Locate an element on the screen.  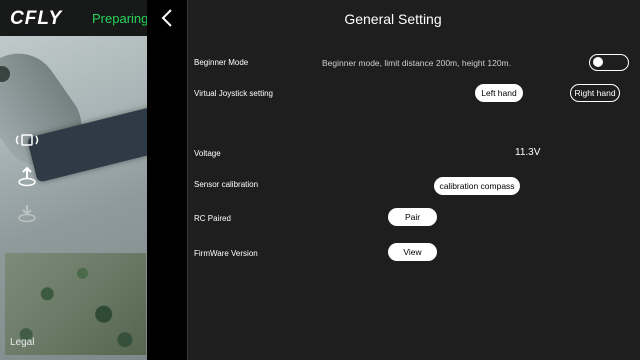
pair-button: Pair is located at coordinates (412, 217).